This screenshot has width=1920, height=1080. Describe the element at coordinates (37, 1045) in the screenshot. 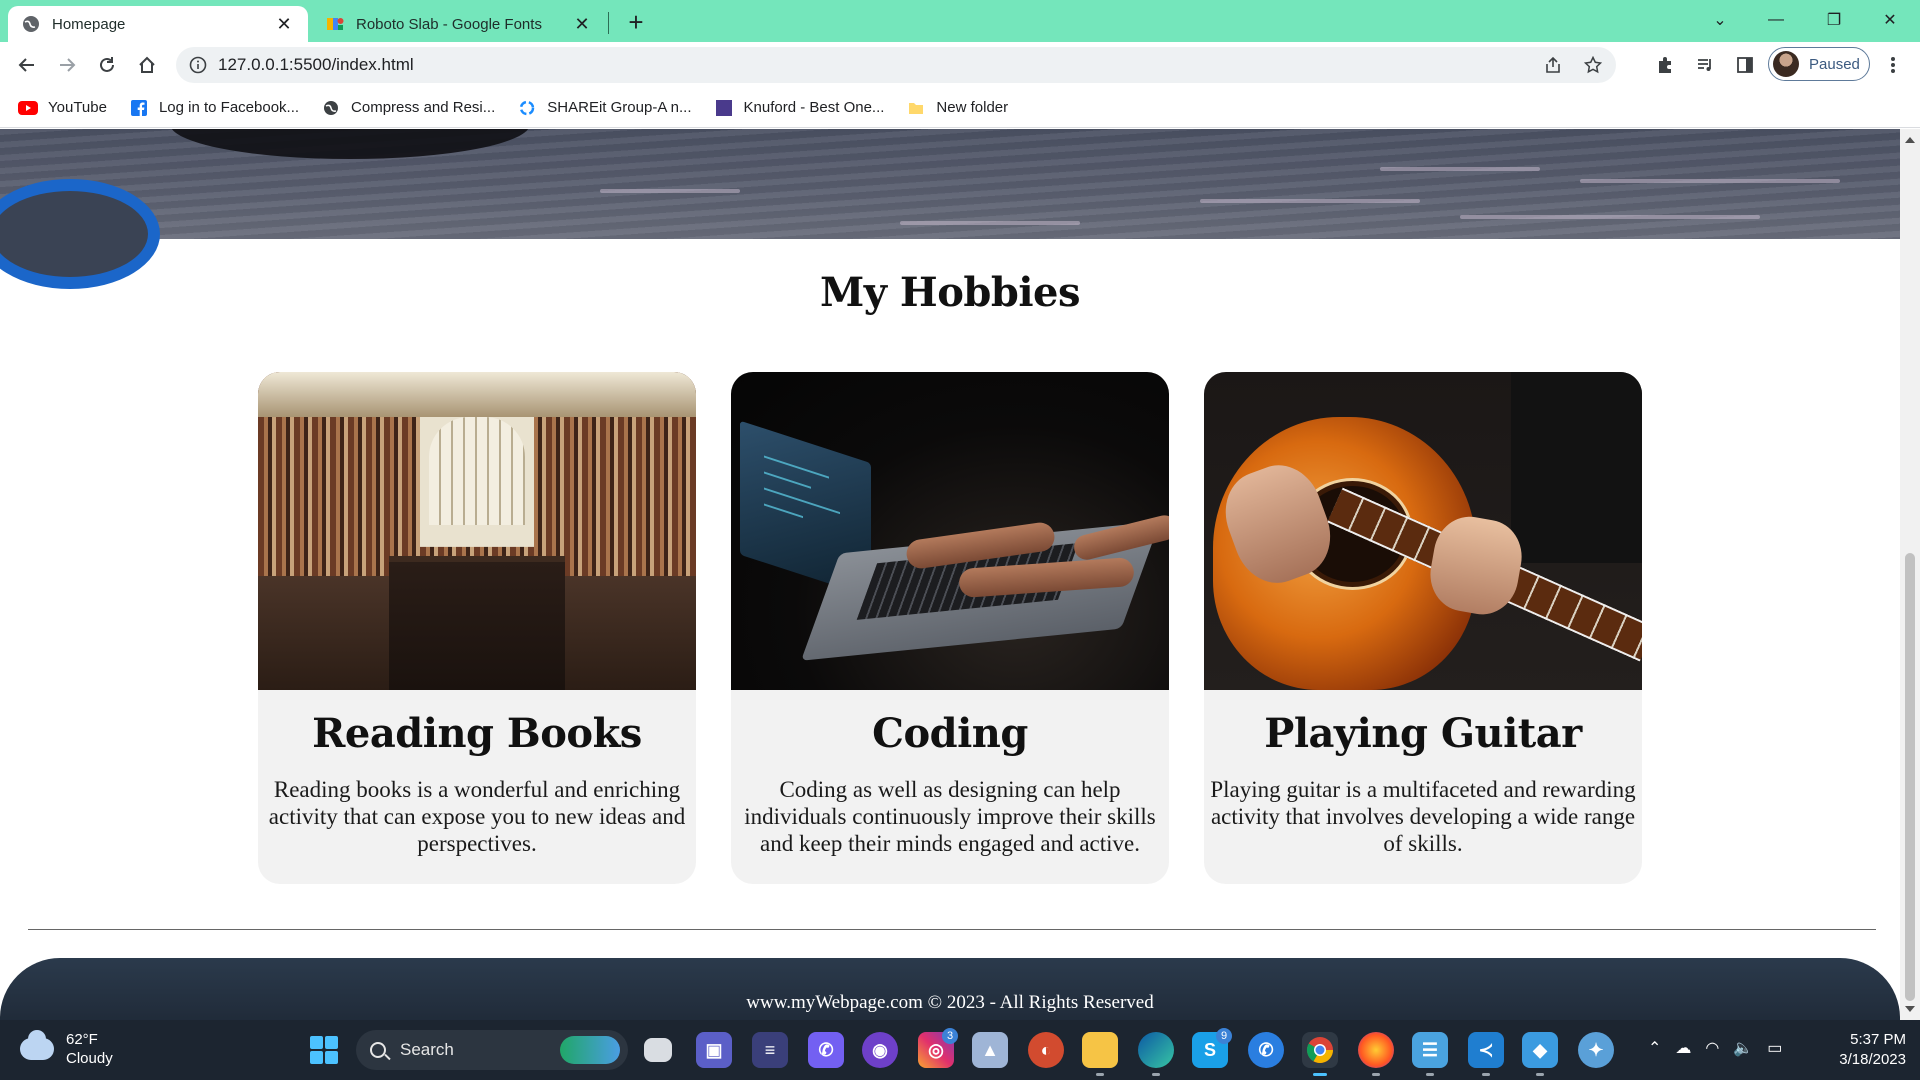

I see `cloud-icon` at that location.